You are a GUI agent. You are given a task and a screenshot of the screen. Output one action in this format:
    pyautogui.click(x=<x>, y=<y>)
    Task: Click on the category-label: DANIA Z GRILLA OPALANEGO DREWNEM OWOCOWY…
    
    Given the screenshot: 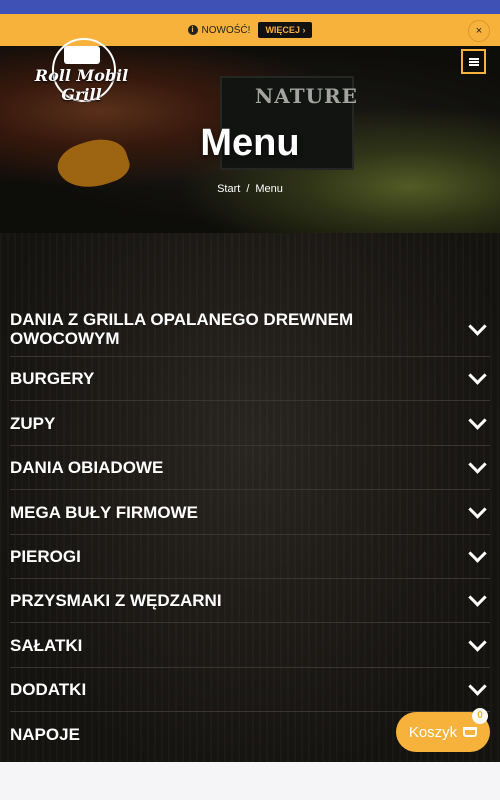 What is the action you would take?
    pyautogui.click(x=182, y=329)
    